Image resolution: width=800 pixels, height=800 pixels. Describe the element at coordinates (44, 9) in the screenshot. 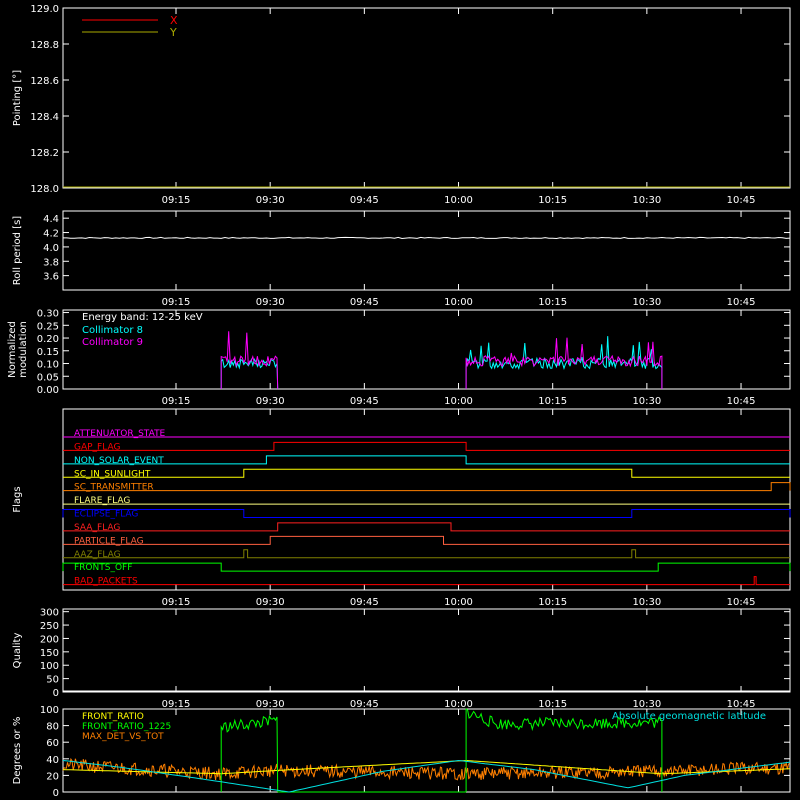

I see `y-tick-label: 129.0` at that location.